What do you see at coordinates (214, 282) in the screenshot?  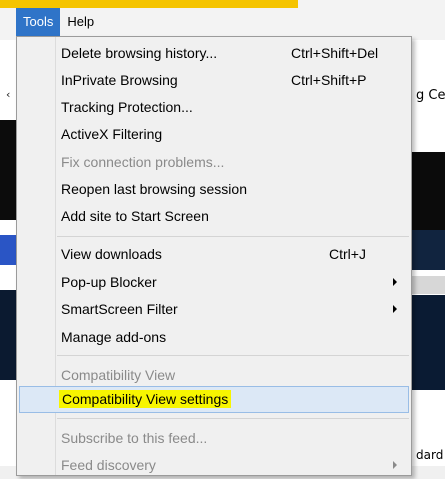 I see `menu-item-popup-blocker: Pop-up Blocker` at bounding box center [214, 282].